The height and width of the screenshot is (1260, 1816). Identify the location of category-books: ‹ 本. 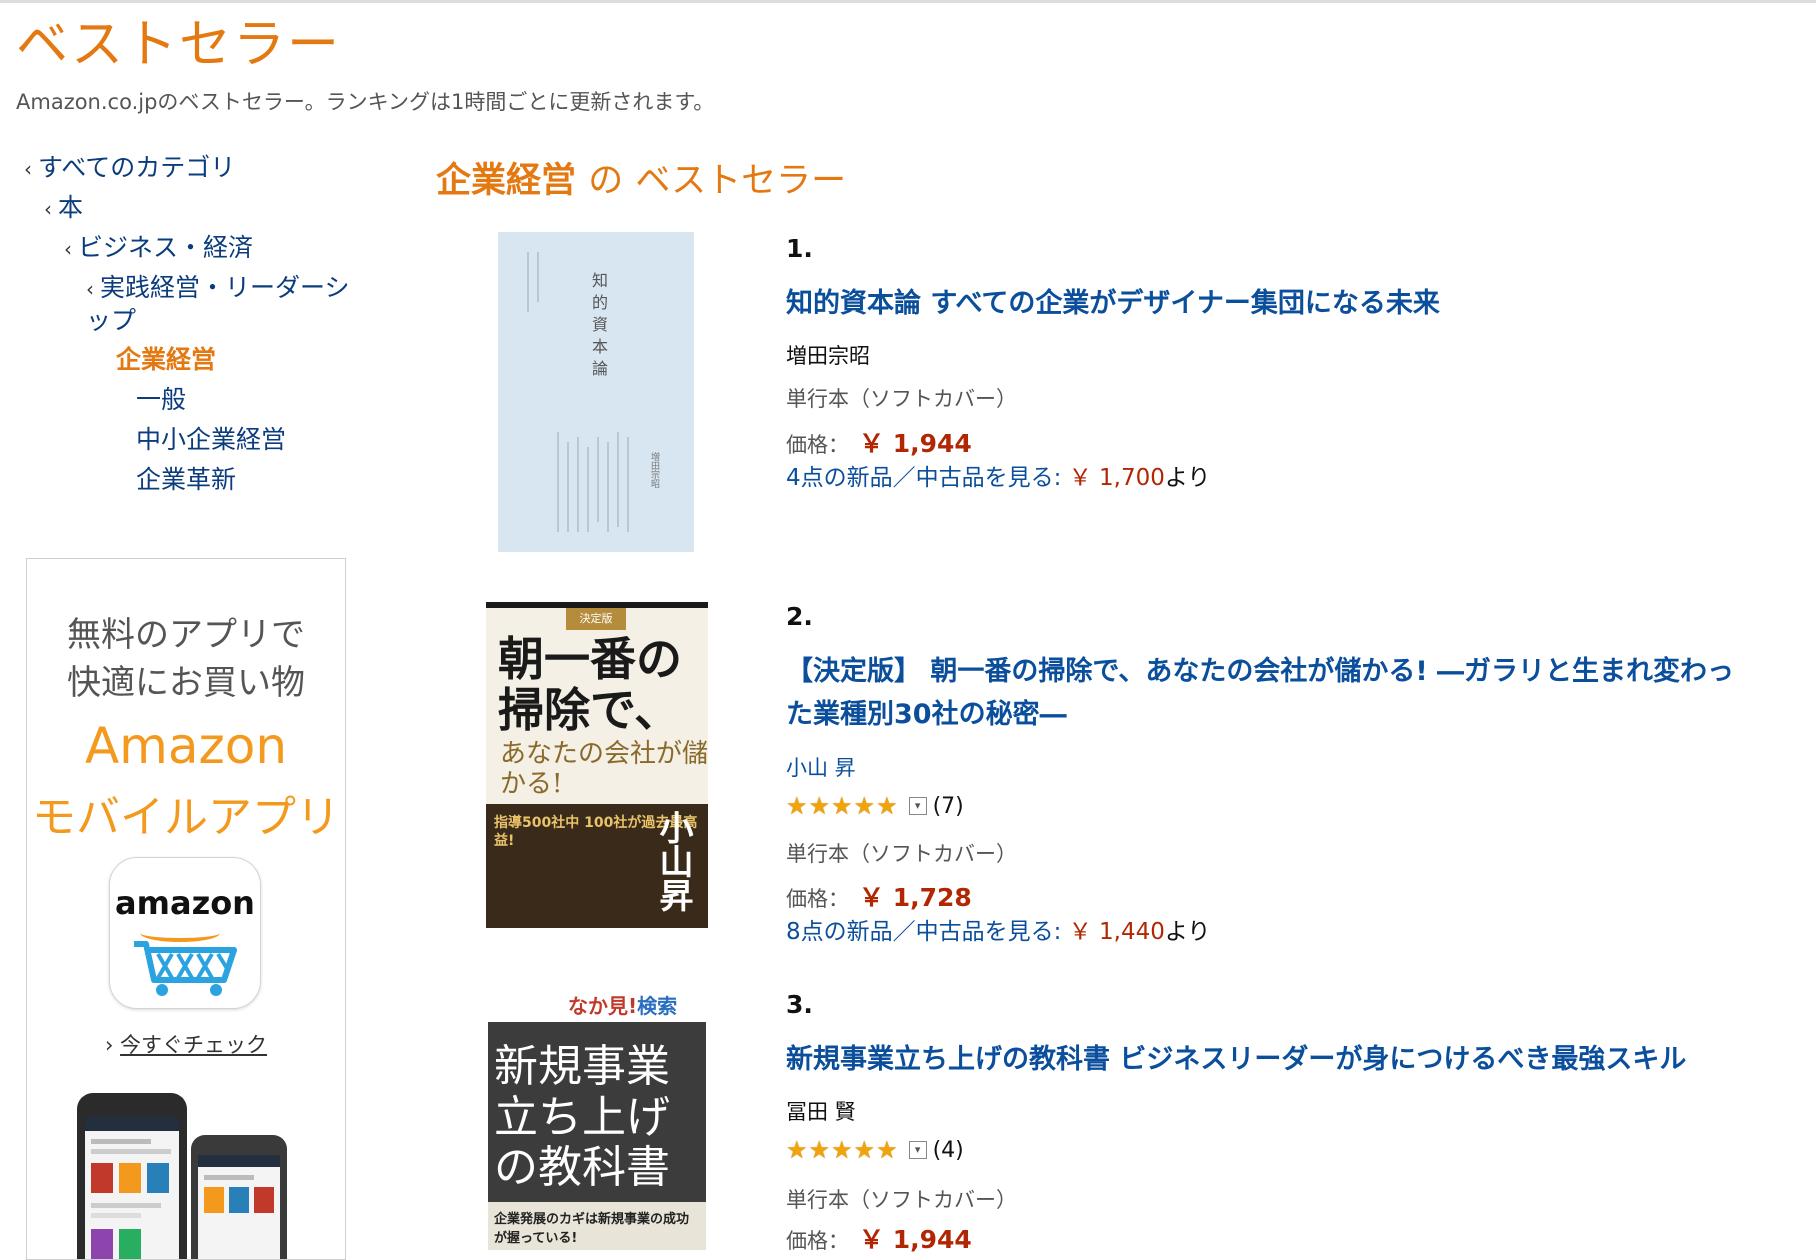
(63, 208).